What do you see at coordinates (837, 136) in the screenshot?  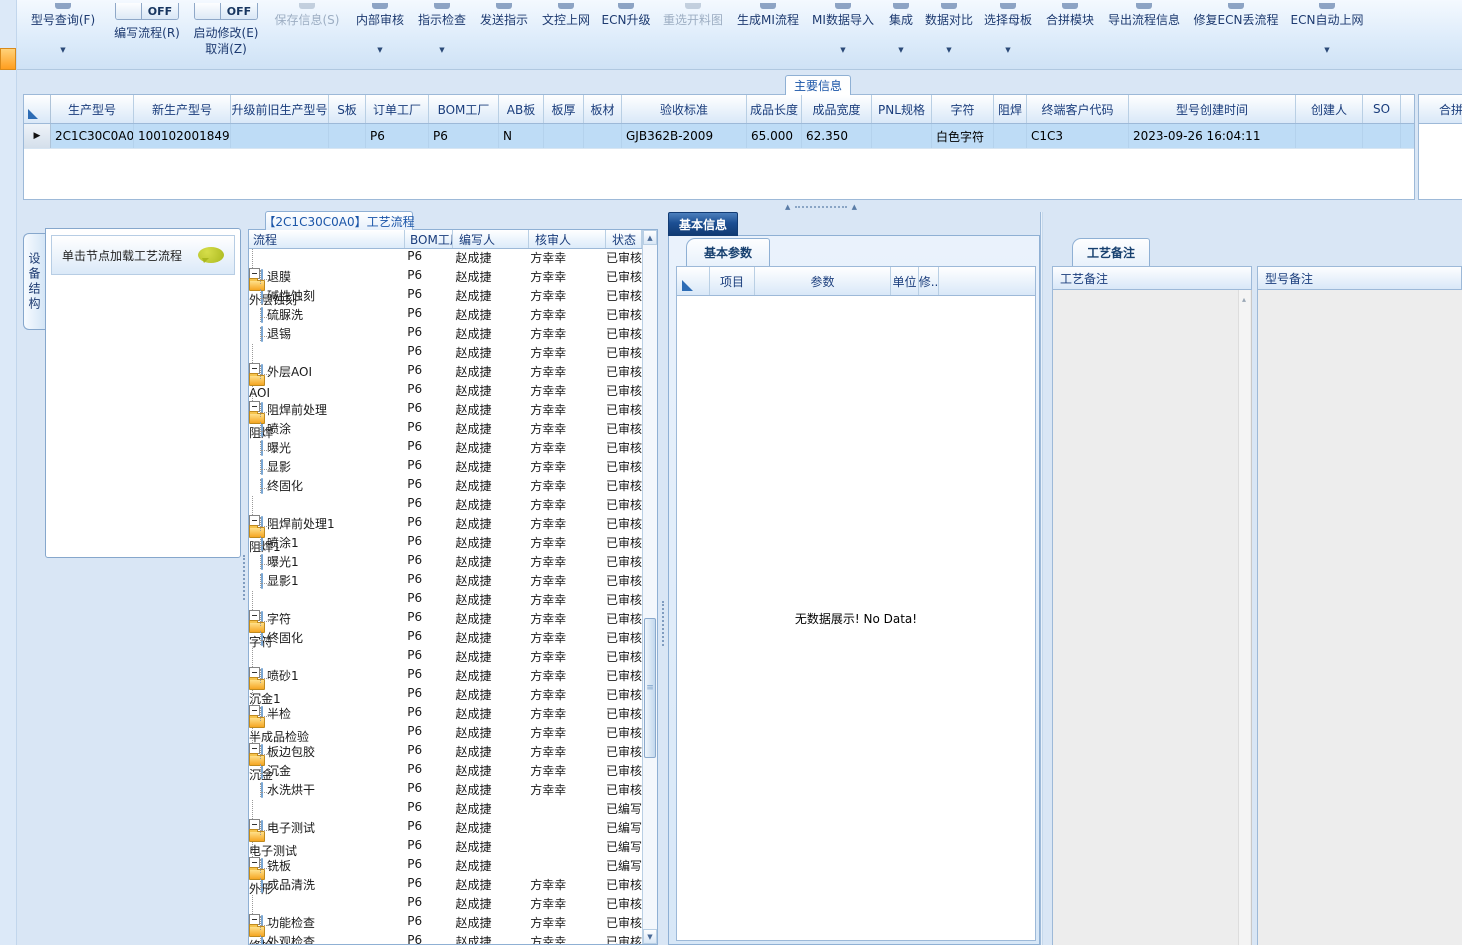 I see `main-grid-cell: 62.350` at bounding box center [837, 136].